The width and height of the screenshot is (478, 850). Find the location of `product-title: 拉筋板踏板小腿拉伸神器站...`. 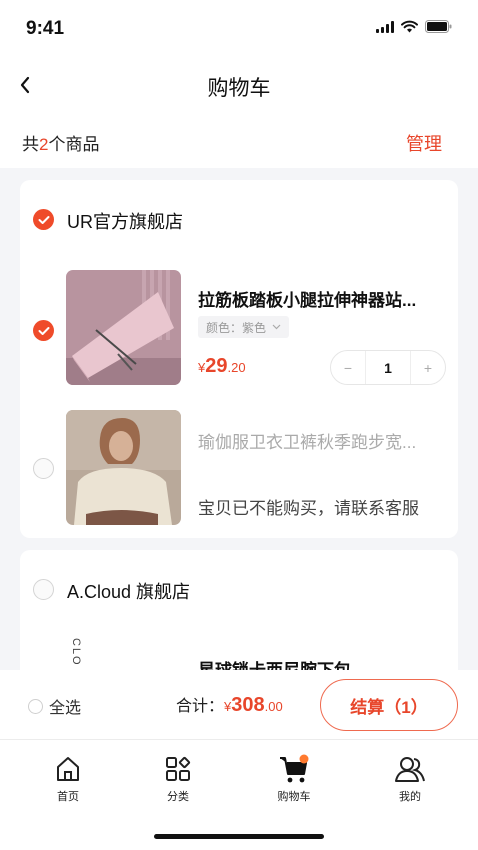

product-title: 拉筋板踏板小腿拉伸神器站... is located at coordinates (307, 298).